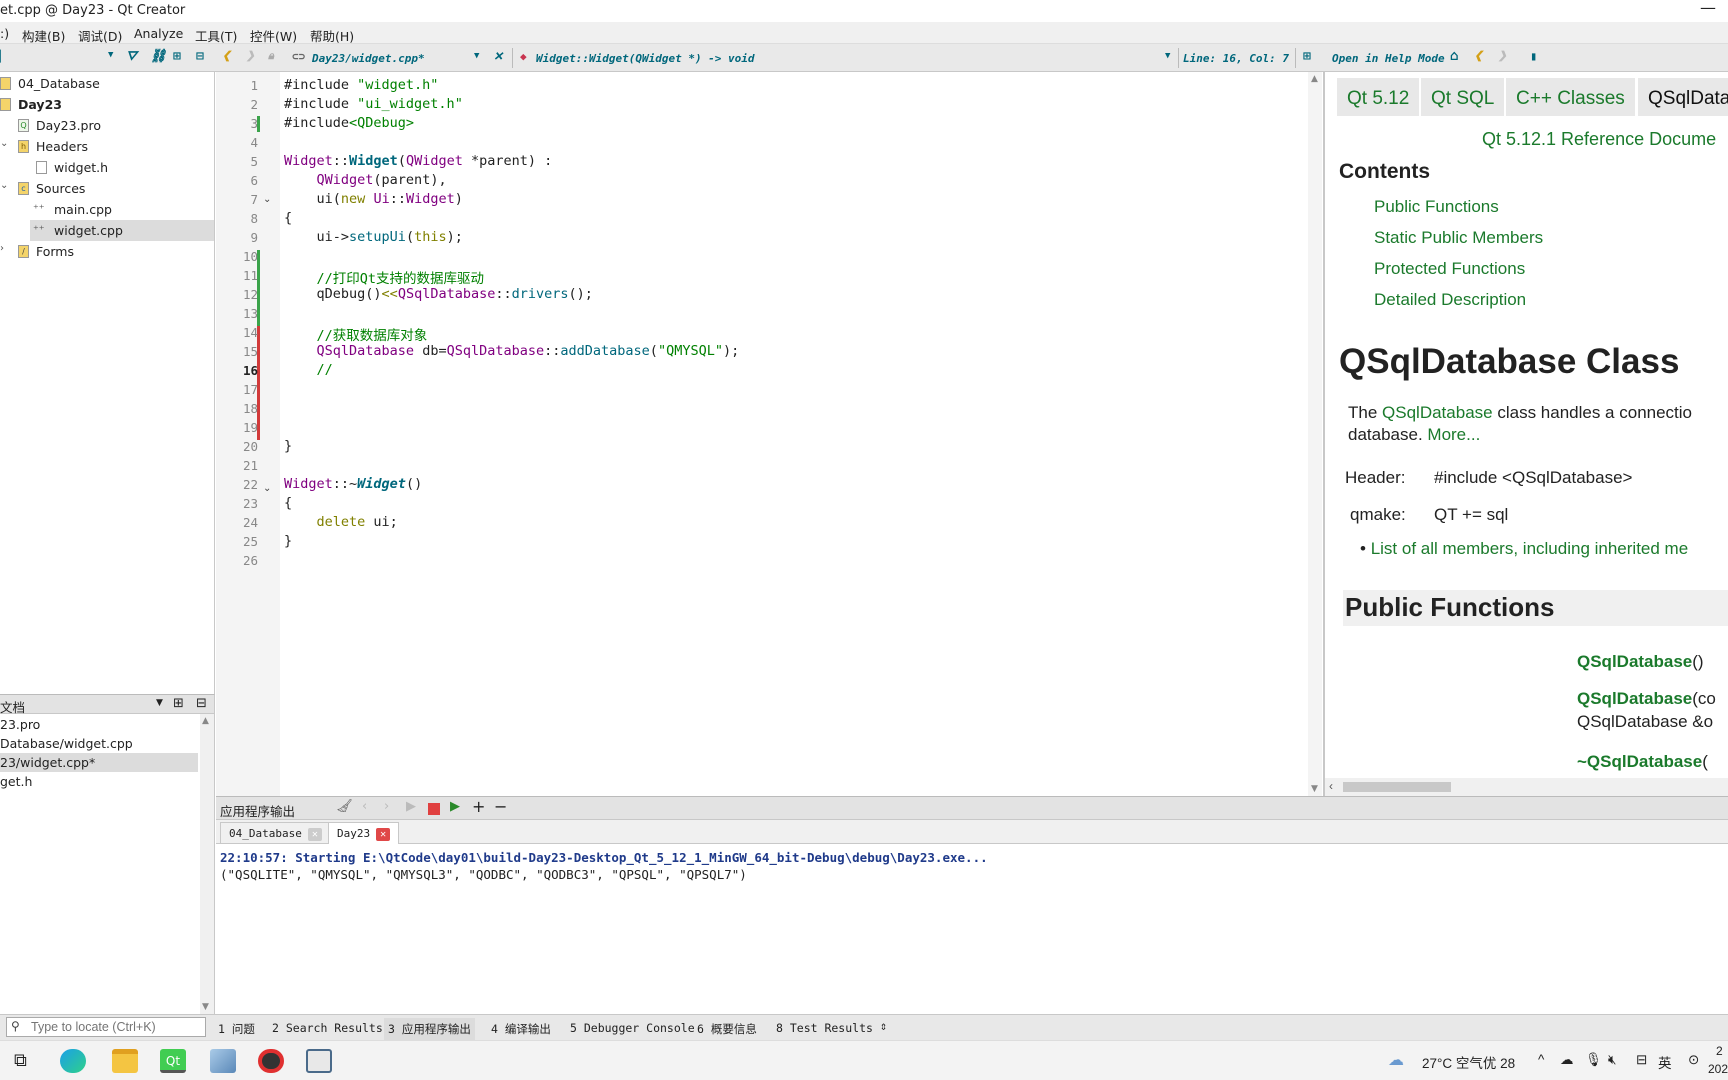 This screenshot has width=1728, height=1080. Describe the element at coordinates (1665, 1062) in the screenshot. I see `input-method: 英` at that location.